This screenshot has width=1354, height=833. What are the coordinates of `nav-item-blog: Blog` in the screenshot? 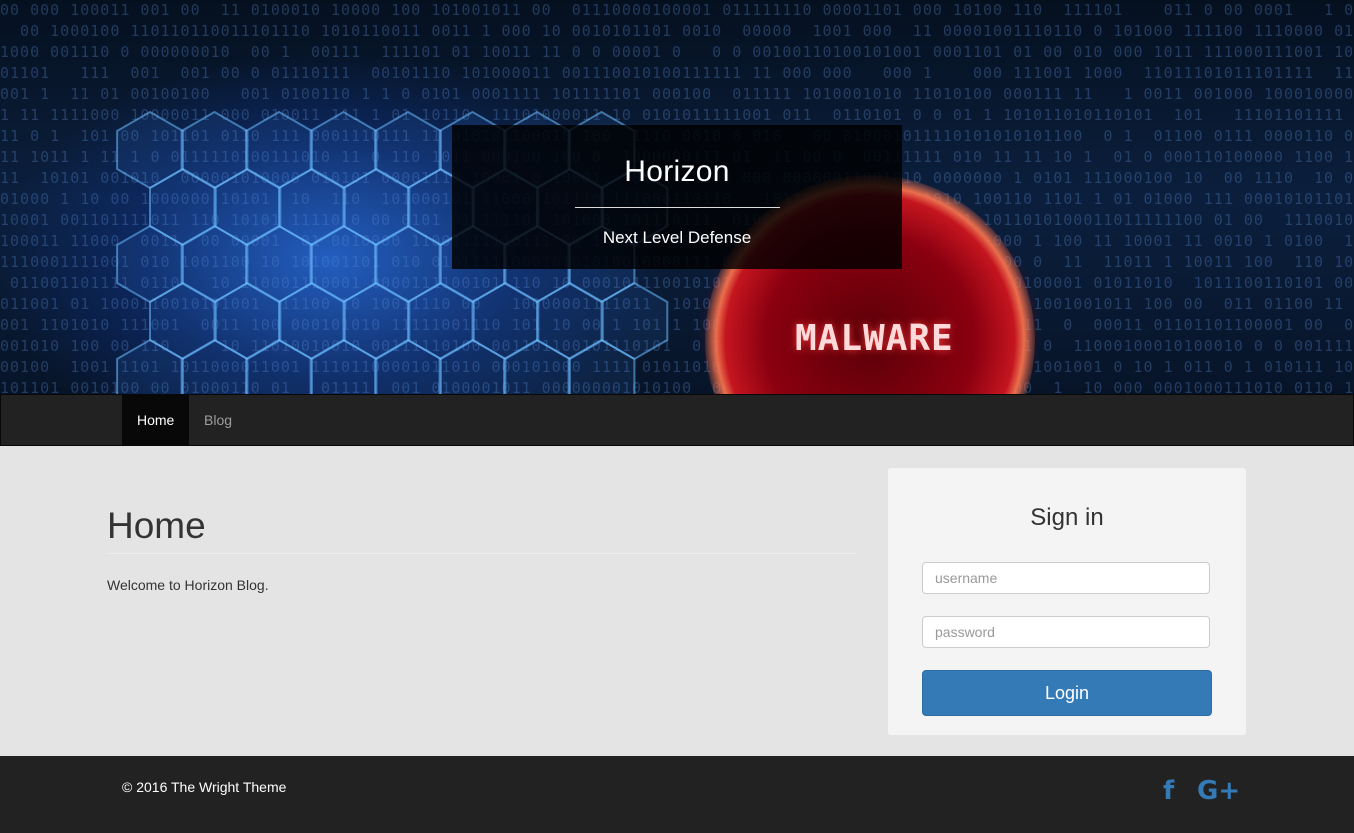 It's located at (218, 420).